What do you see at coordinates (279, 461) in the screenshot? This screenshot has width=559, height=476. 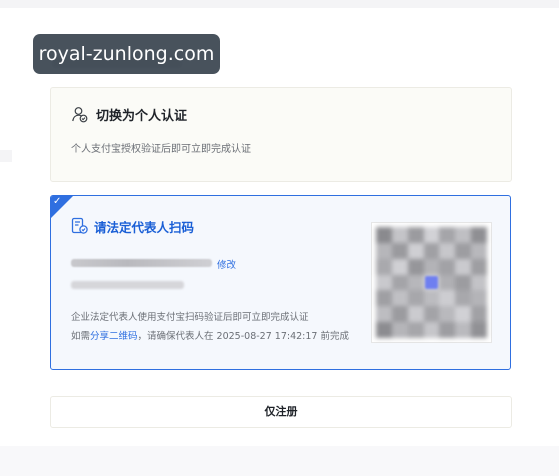 I see `background-strip-bottom` at bounding box center [279, 461].